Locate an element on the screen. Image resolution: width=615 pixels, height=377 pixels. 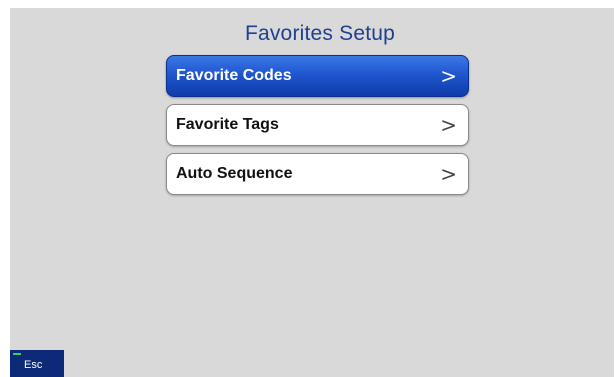
menu-item-auto-sequence: Auto Sequence > is located at coordinates (317, 174).